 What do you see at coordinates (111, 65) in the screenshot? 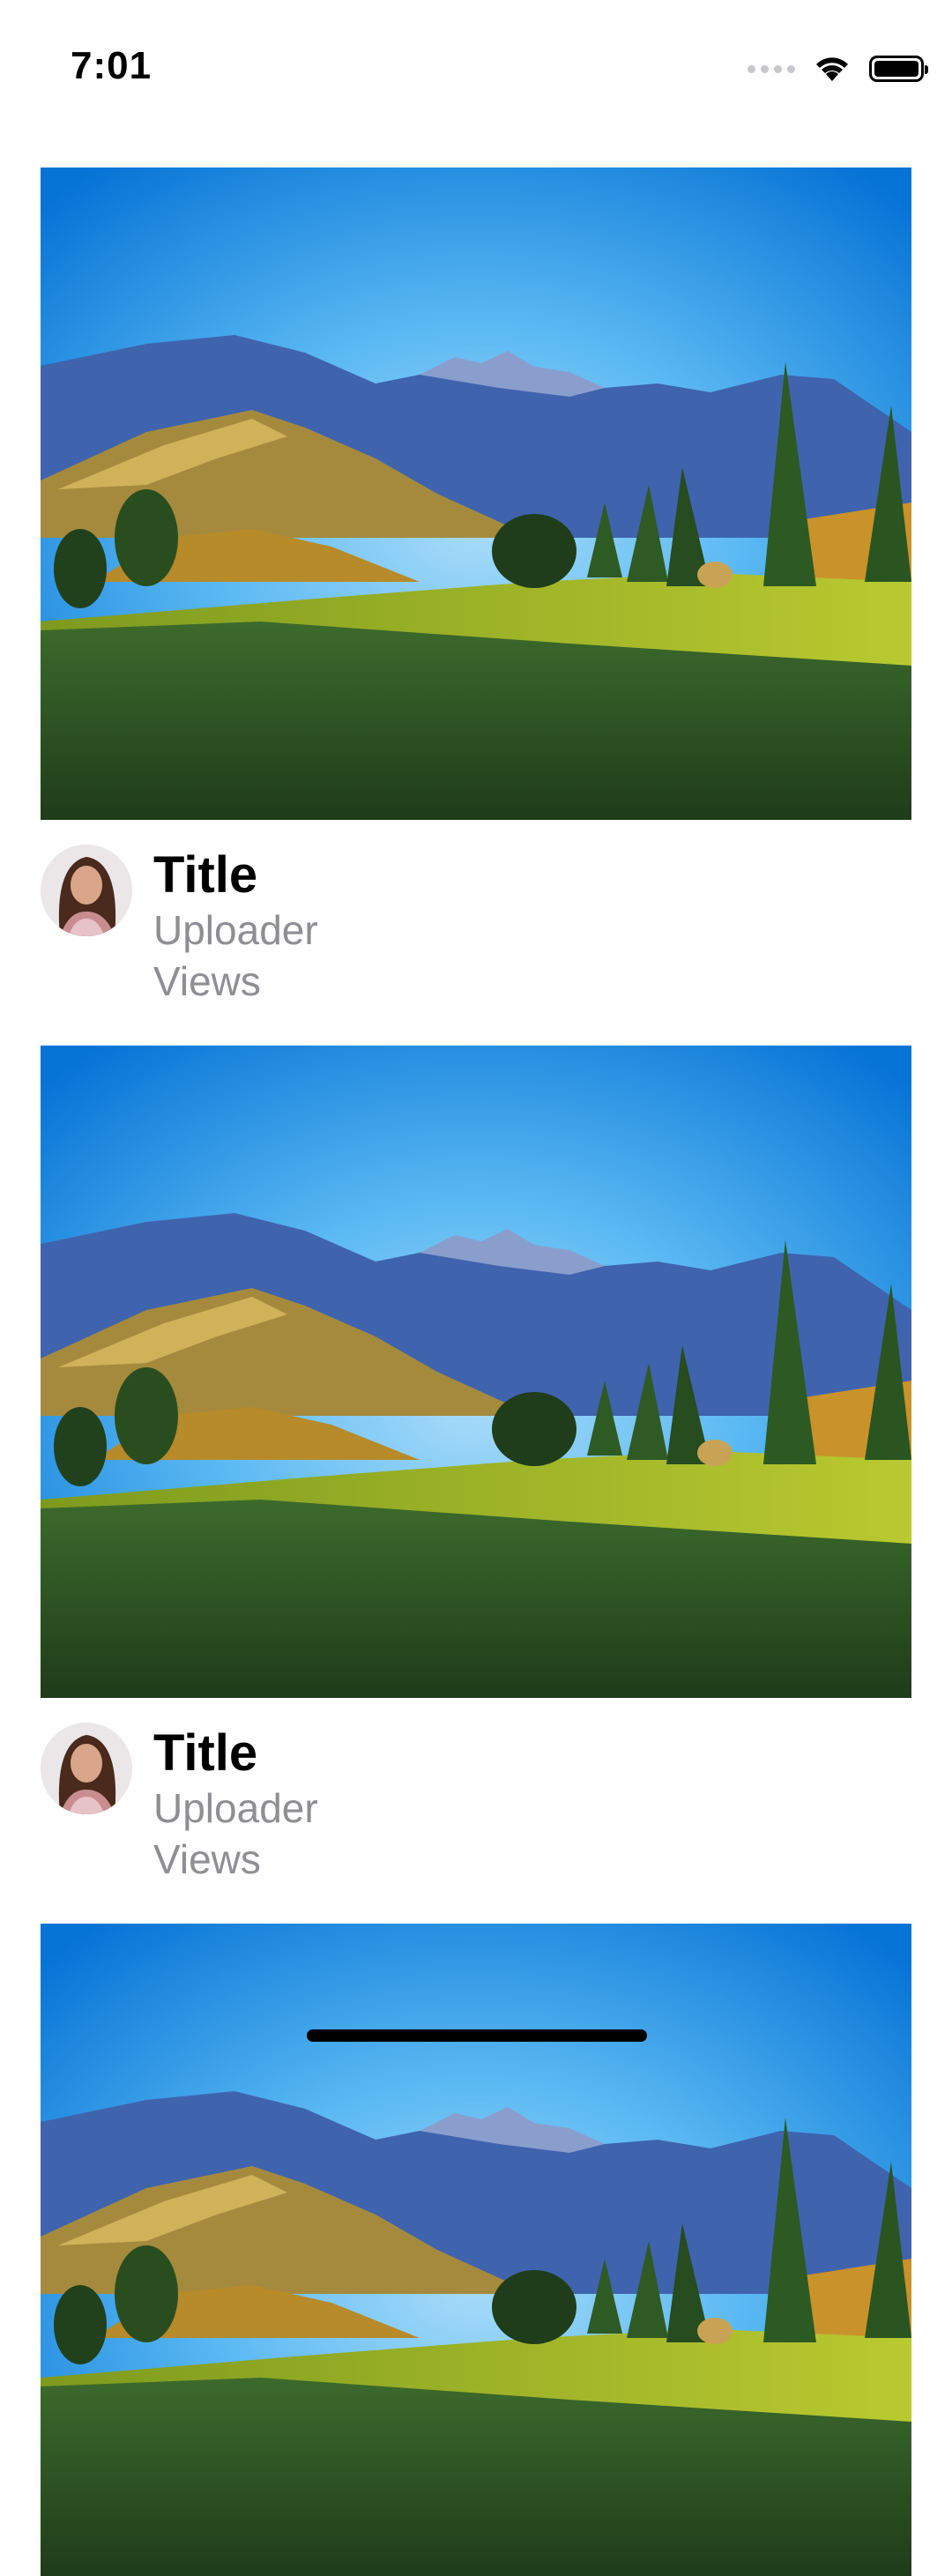
I see `status-time: 7:01` at bounding box center [111, 65].